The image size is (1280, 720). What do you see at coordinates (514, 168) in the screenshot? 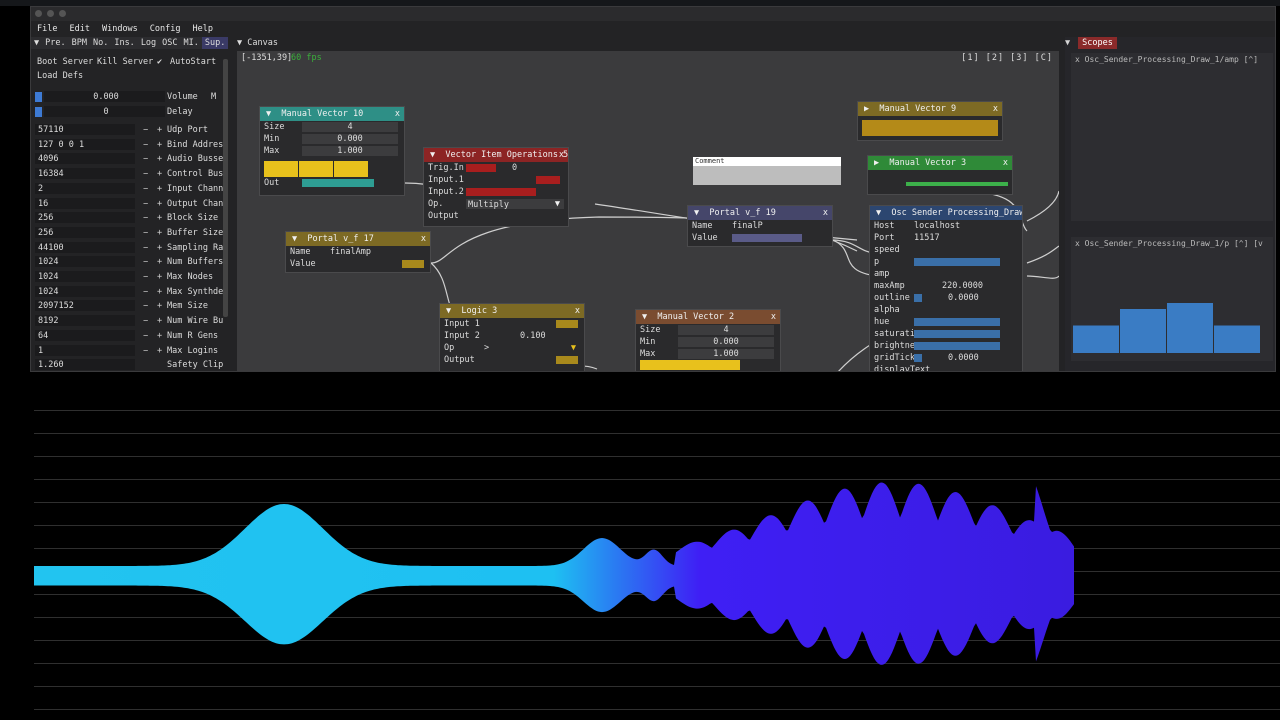
I see `trig-value: 0` at bounding box center [514, 168].